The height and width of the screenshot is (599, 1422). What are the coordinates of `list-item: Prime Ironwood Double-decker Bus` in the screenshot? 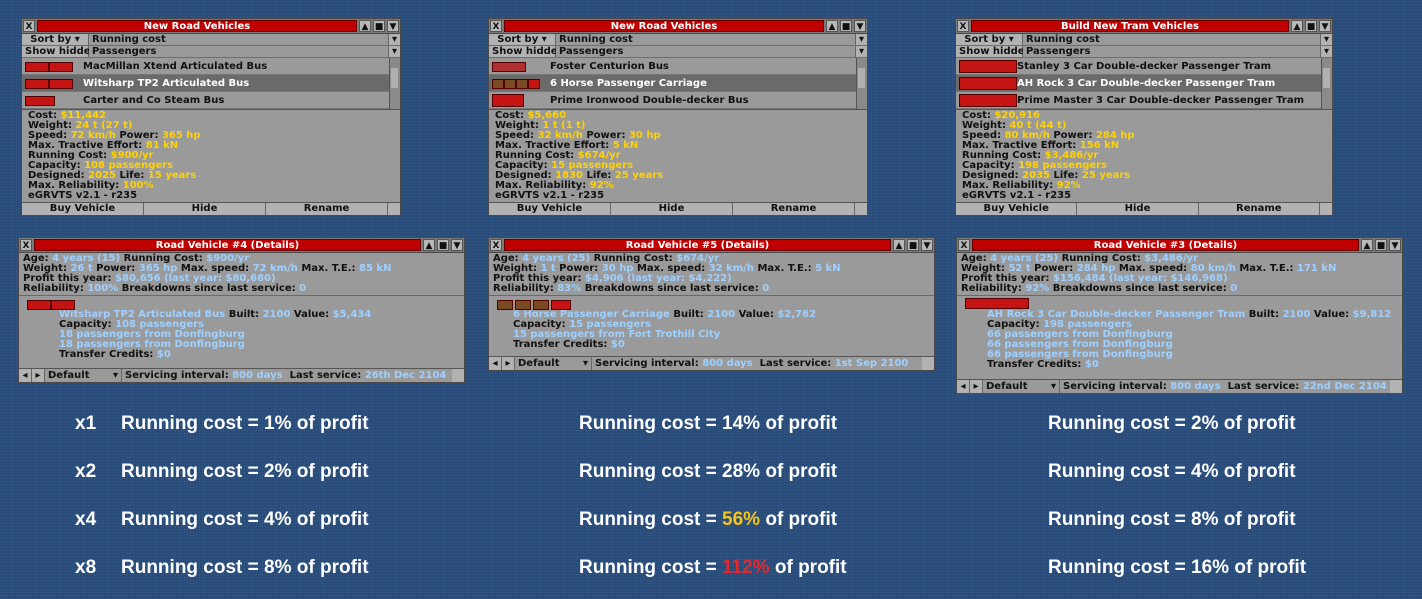 It's located at (678, 100).